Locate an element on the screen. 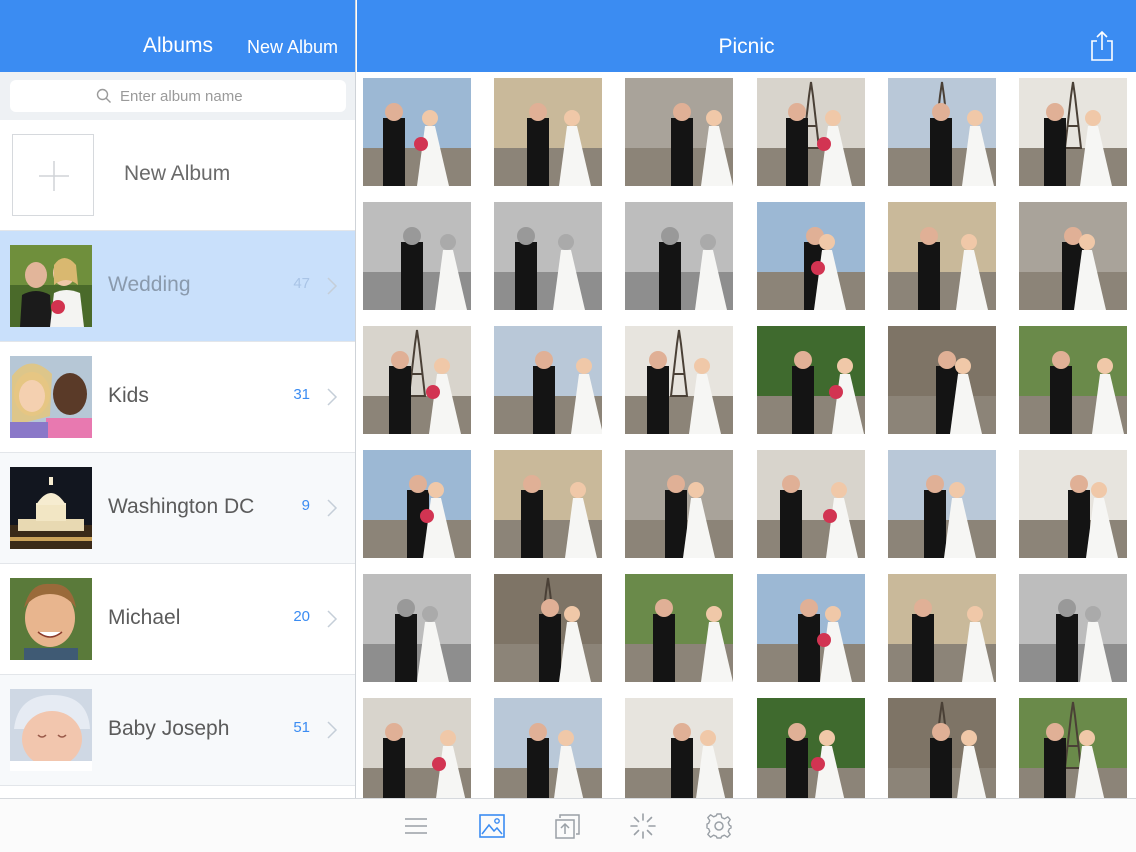  album-row-michael: Michael 20 is located at coordinates (178, 619).